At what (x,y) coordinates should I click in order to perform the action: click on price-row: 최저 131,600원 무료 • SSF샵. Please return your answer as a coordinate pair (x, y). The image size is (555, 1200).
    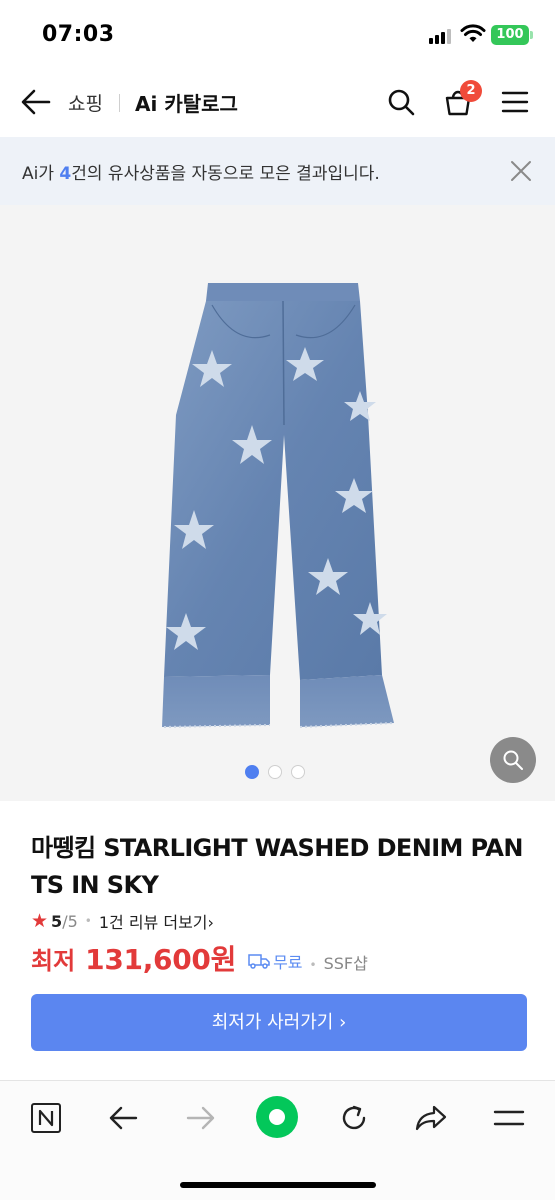
    Looking at the image, I should click on (199, 958).